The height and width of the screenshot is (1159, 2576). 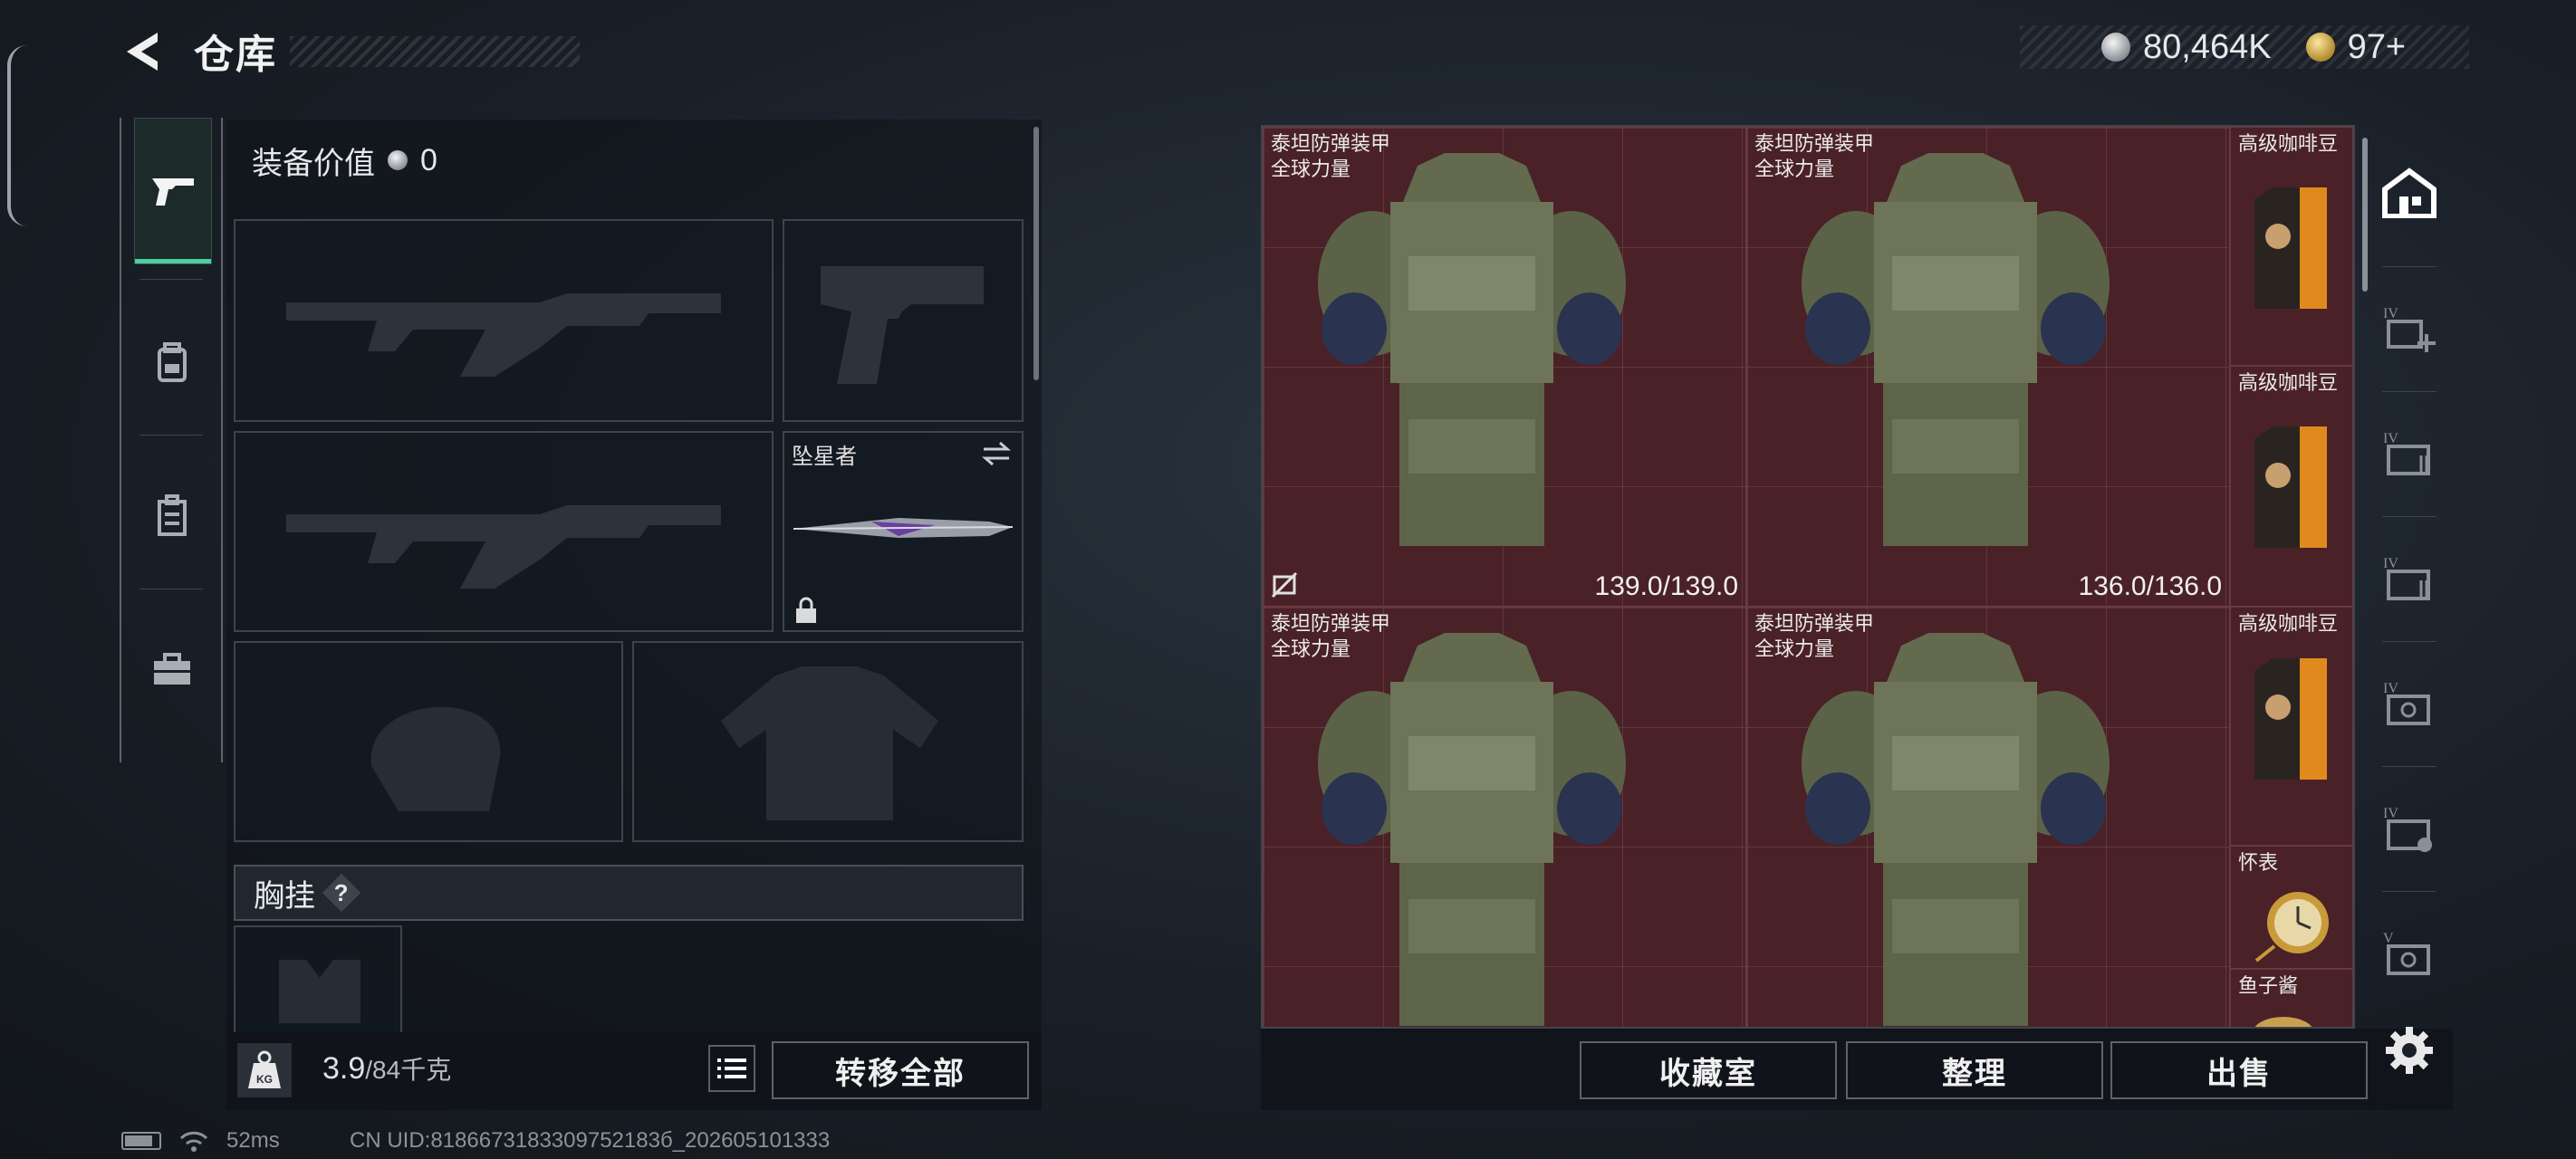 What do you see at coordinates (629, 160) in the screenshot?
I see `equipment-value: 装备价值 0` at bounding box center [629, 160].